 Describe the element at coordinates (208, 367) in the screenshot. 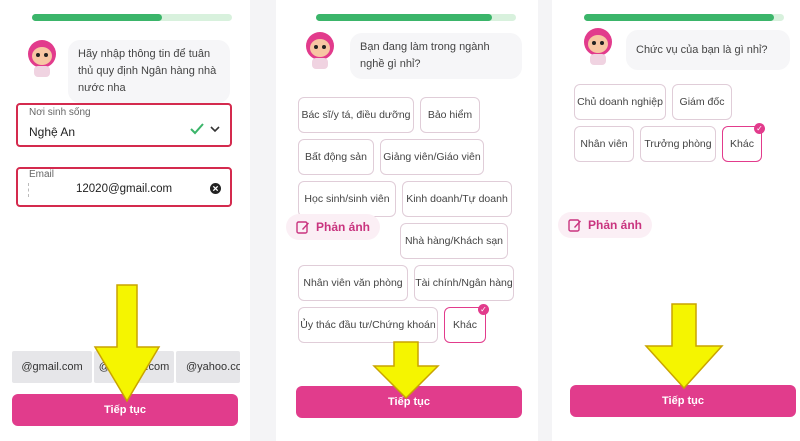

I see `suggestion-yahoo: @yahoo.com` at that location.